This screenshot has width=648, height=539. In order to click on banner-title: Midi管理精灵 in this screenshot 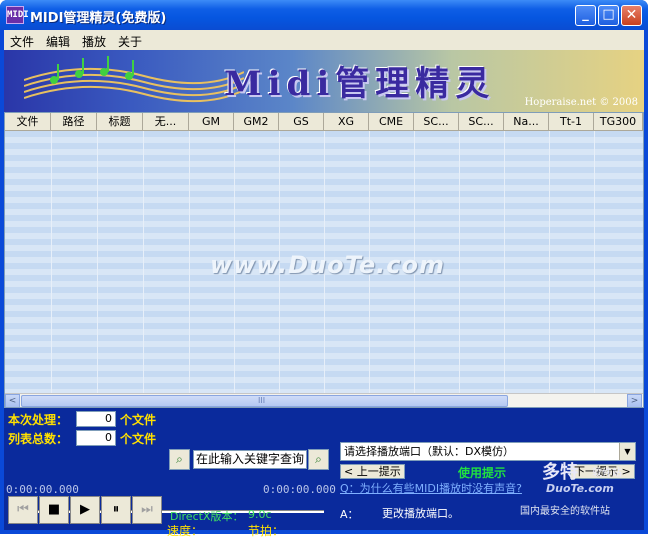, I will do `click(360, 84)`.